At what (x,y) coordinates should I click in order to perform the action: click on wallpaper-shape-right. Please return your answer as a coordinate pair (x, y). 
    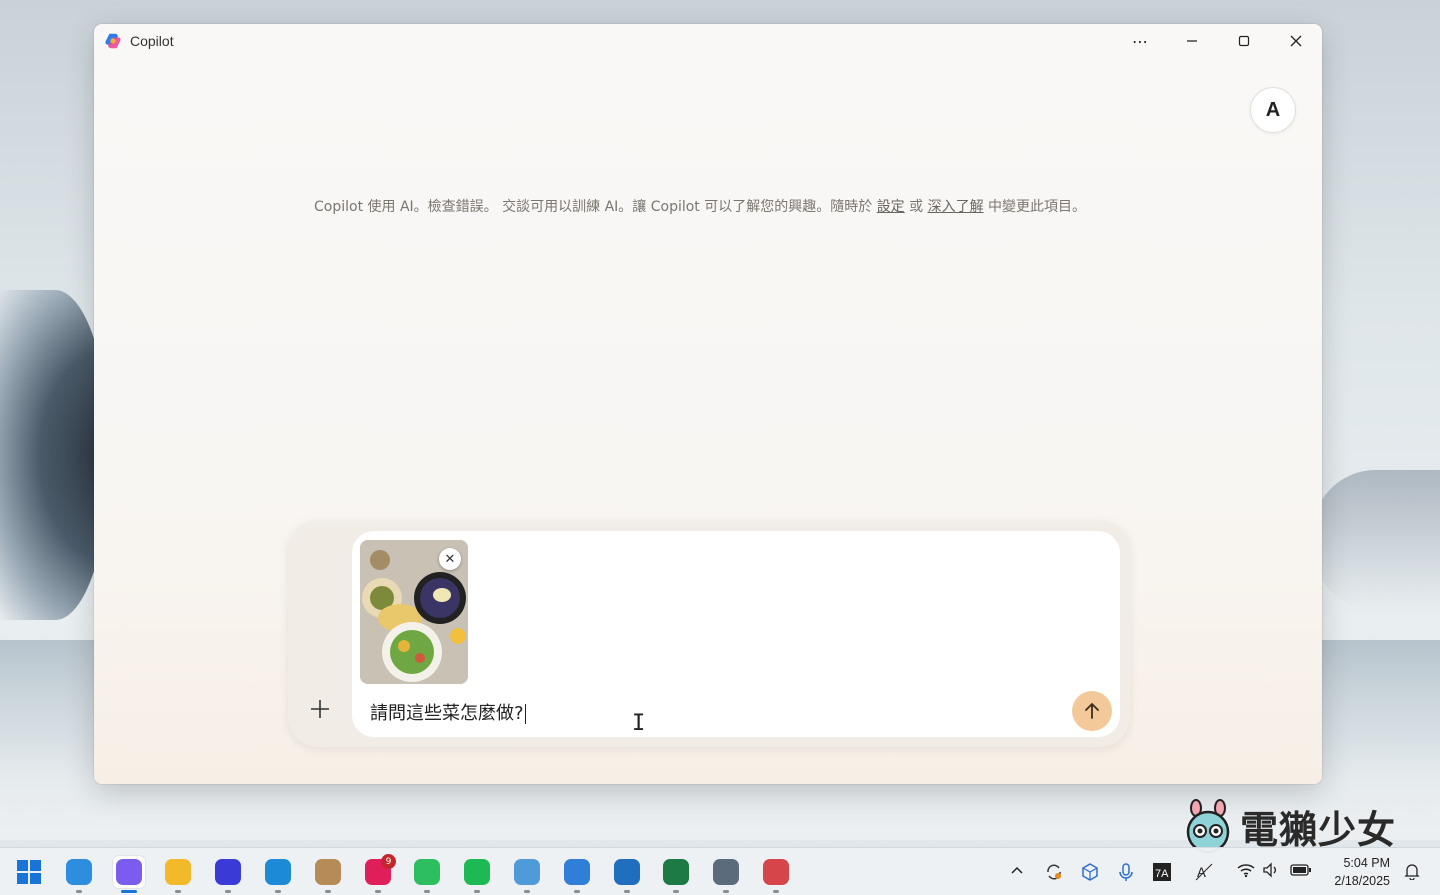
    Looking at the image, I should click on (1375, 540).